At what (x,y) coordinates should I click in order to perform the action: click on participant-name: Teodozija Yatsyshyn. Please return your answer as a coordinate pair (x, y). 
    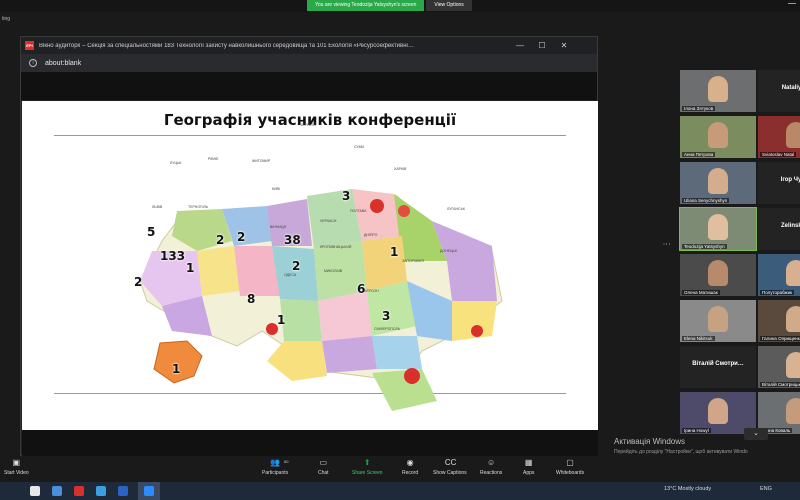
    Looking at the image, I should click on (704, 246).